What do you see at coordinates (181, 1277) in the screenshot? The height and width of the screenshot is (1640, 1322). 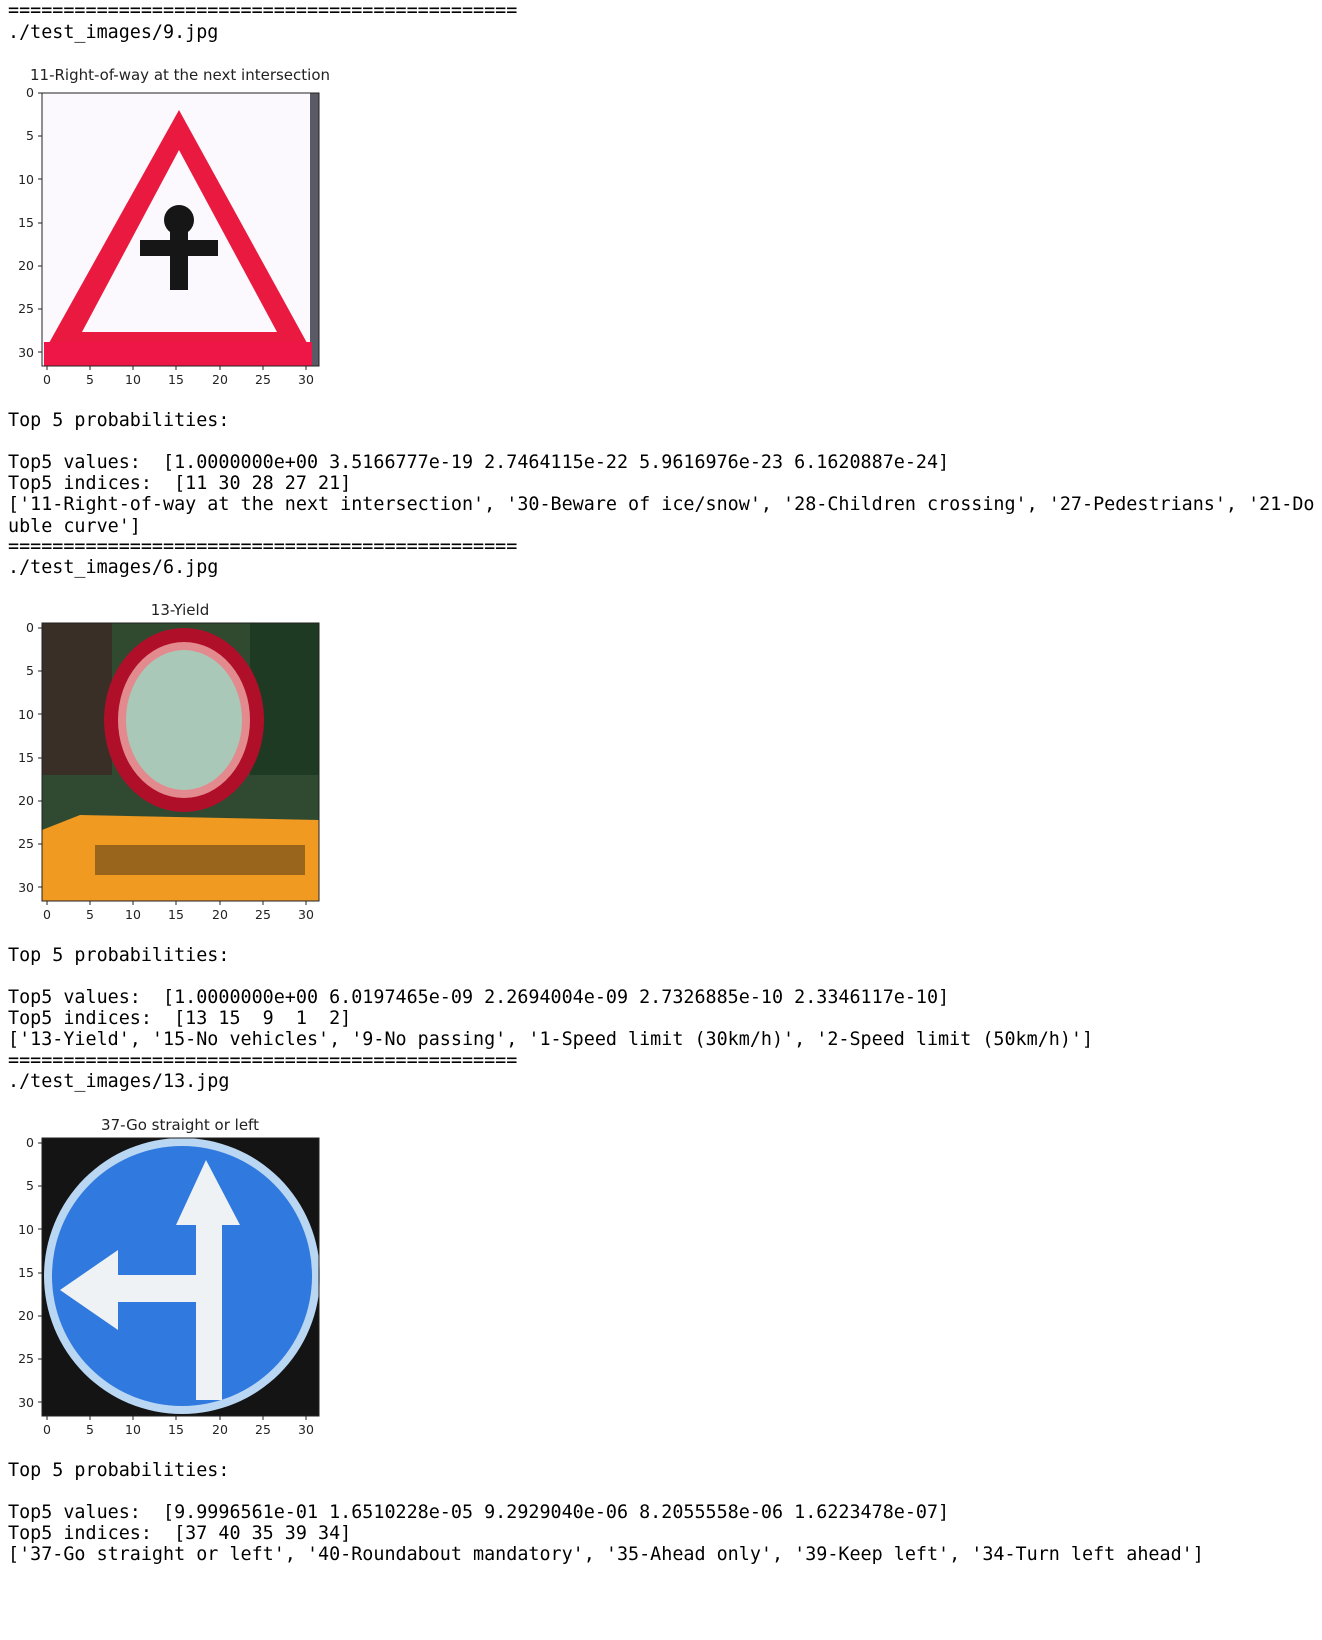 I see `go-straight-or-left-sign-icon` at bounding box center [181, 1277].